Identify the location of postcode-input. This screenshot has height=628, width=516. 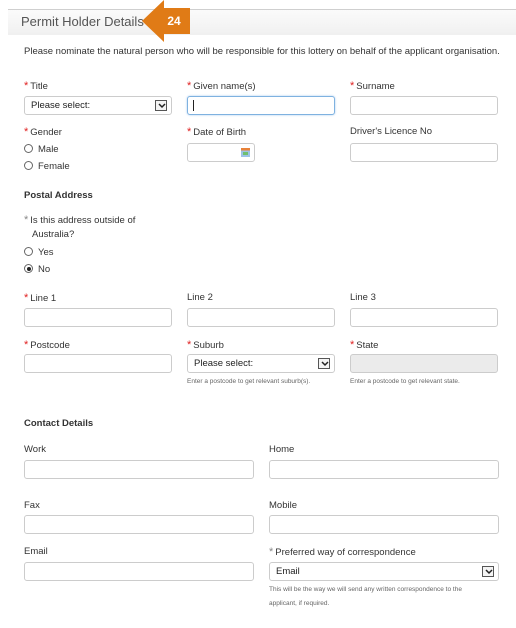
(98, 363).